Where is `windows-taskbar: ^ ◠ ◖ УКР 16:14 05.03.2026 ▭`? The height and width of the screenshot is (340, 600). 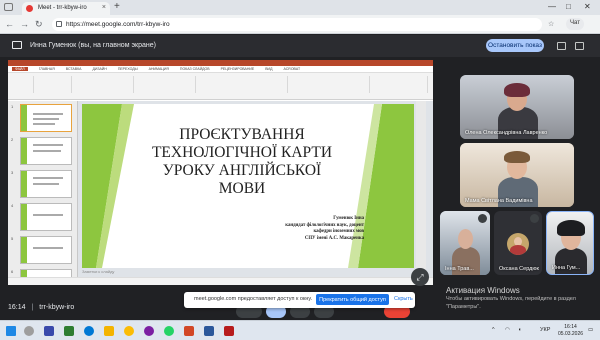
windows-taskbar: ^ ◠ ◖ УКР 16:14 05.03.2026 ▭ is located at coordinates (300, 330).